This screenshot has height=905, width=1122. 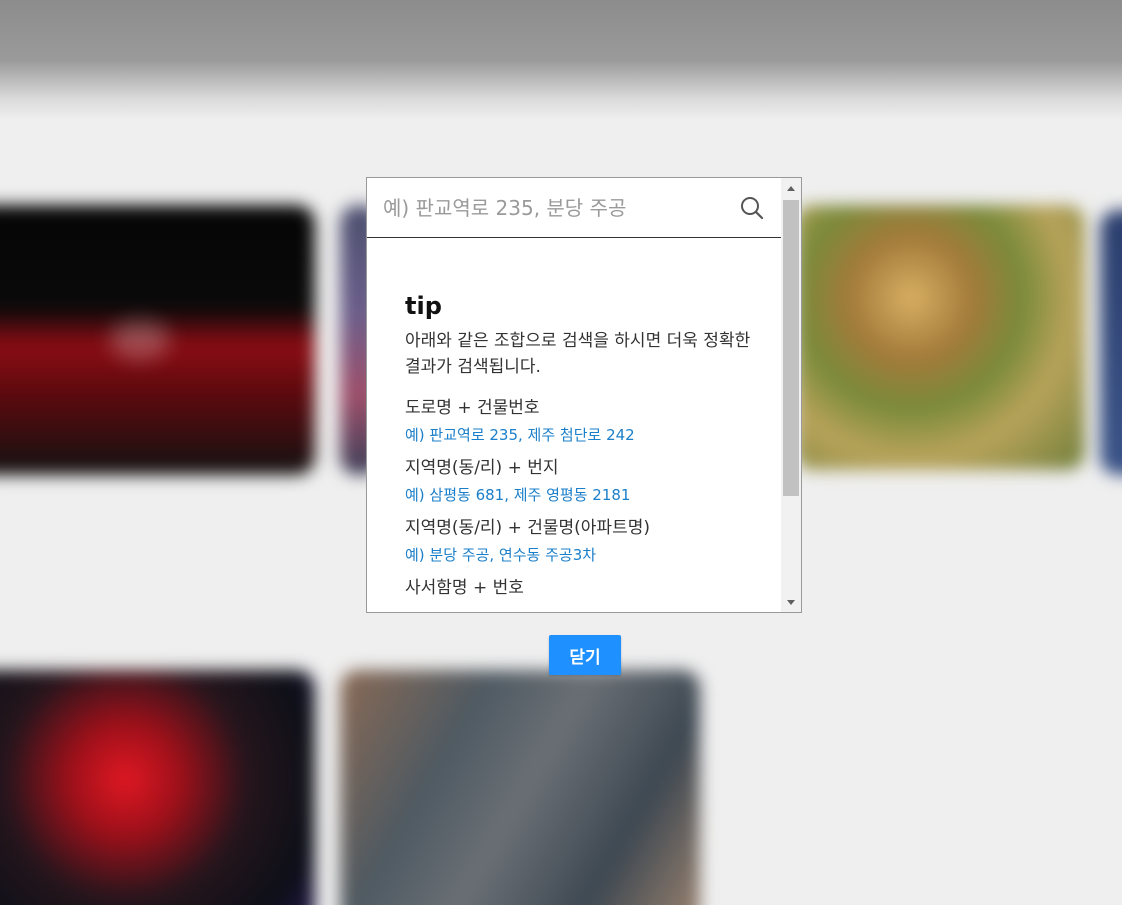 What do you see at coordinates (482, 468) in the screenshot?
I see `tip-item-label: 지역명(동/리) + 번지` at bounding box center [482, 468].